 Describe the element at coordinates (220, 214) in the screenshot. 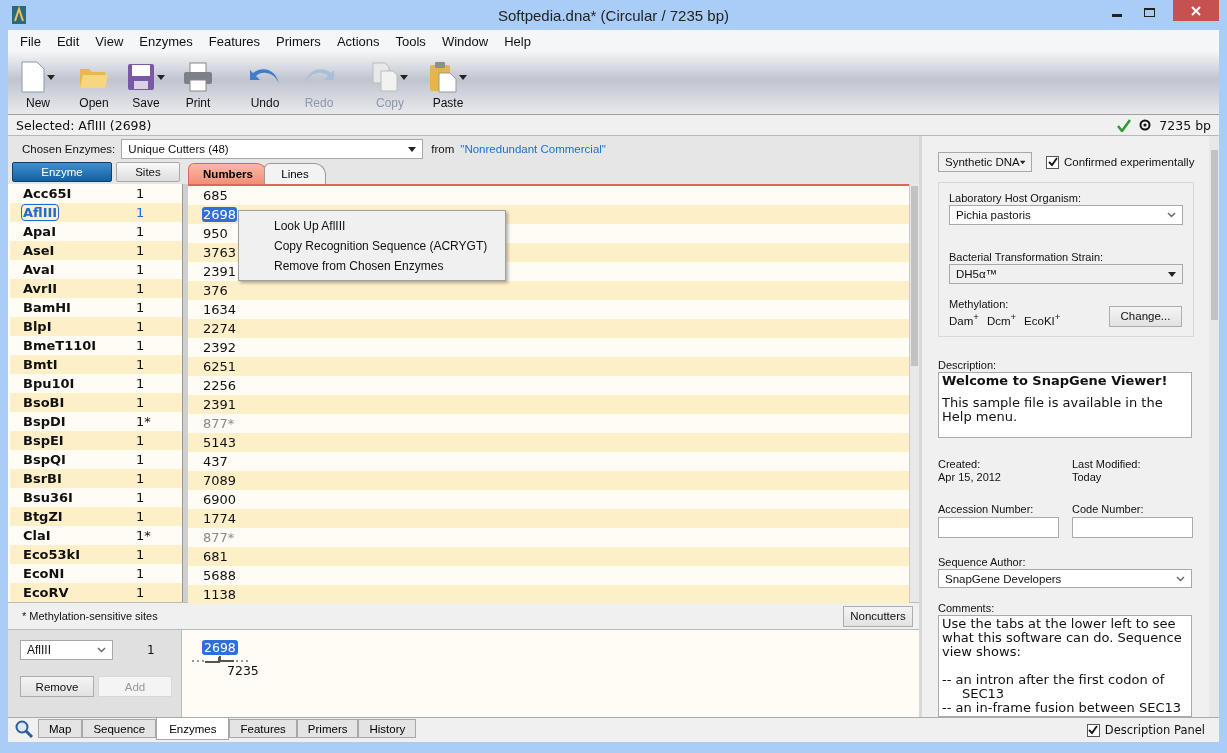

I see `cut-position: 2698` at that location.